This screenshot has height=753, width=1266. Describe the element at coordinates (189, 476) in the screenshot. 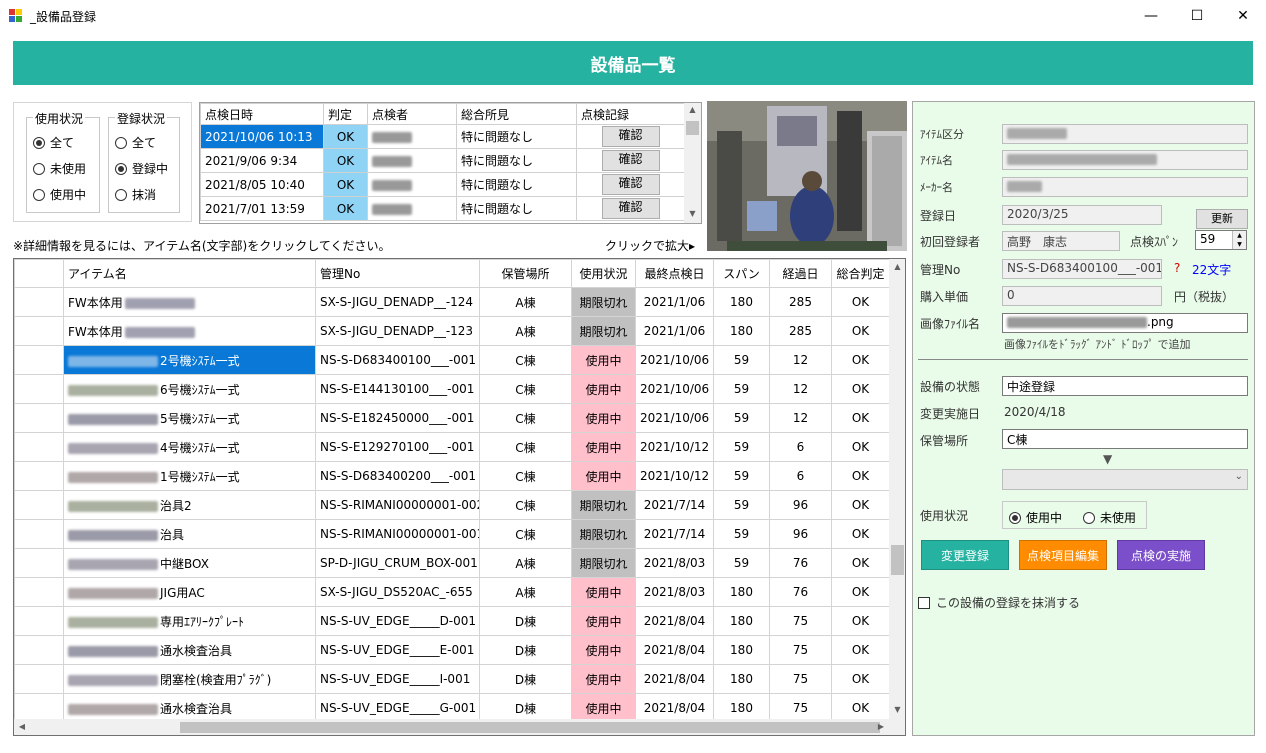

I see `item-name-cell: 1号機ｼｽﾃﾑ一式` at that location.